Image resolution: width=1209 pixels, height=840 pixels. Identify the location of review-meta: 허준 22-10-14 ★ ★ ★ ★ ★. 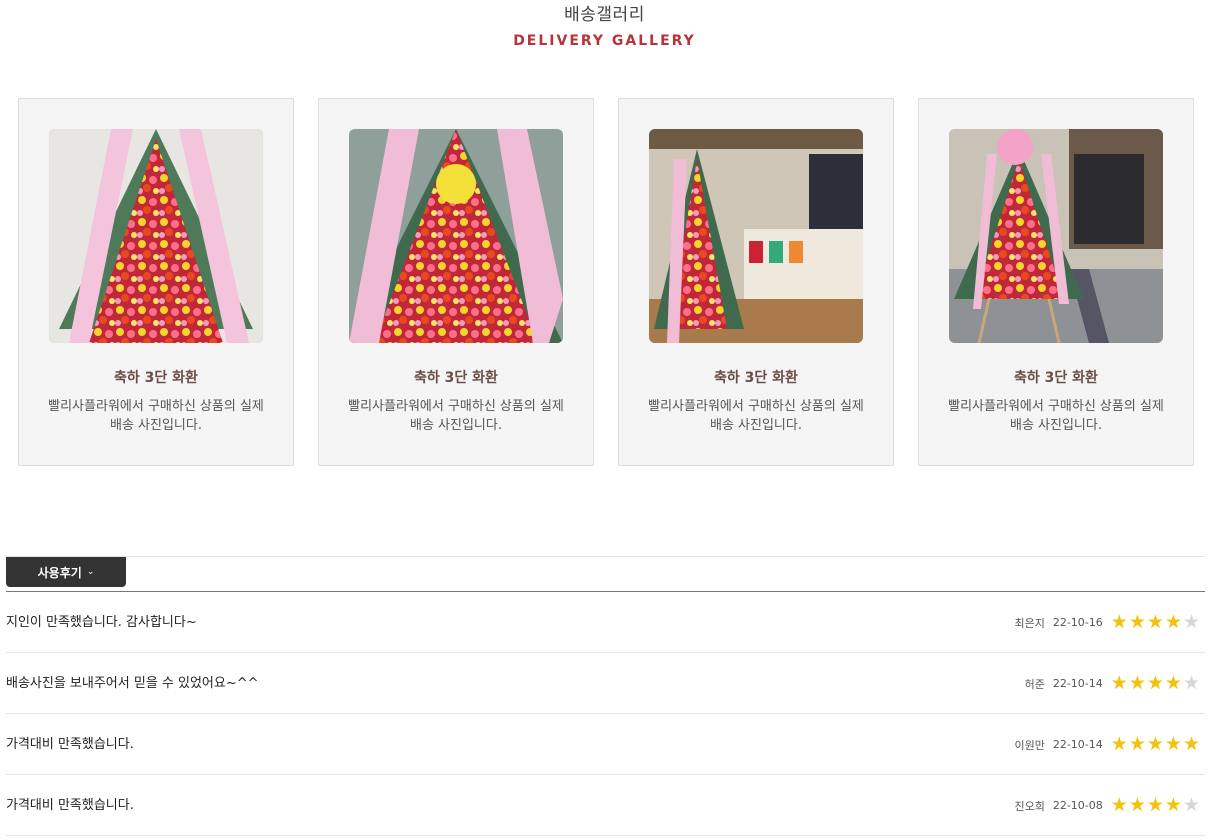
(1112, 683).